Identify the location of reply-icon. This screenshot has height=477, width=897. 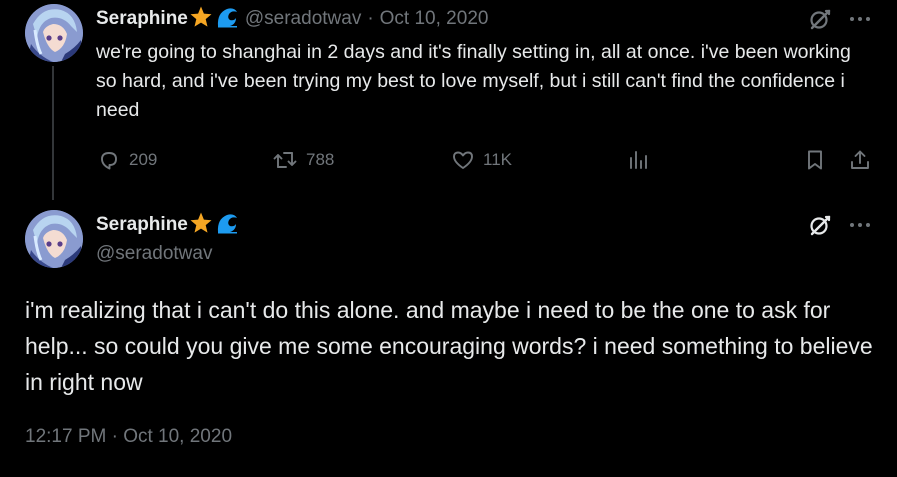
(109, 160).